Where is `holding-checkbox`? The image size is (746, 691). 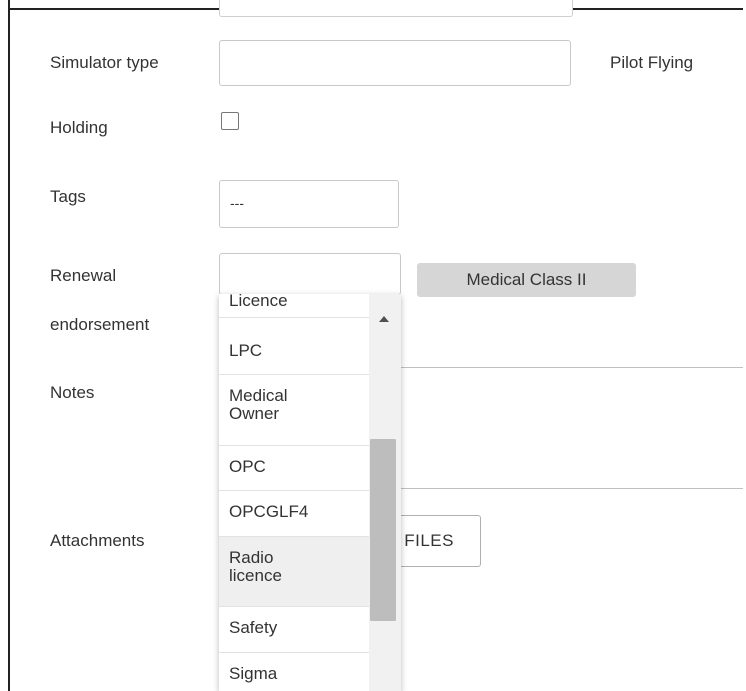 holding-checkbox is located at coordinates (230, 121).